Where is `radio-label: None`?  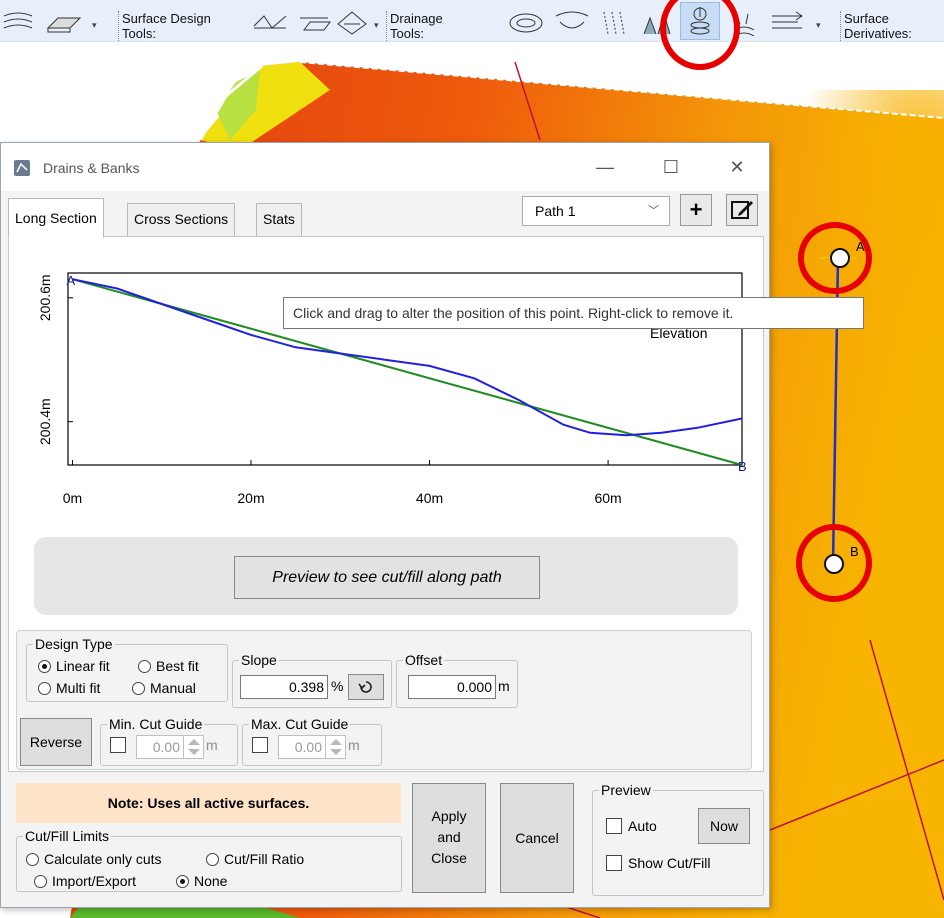 radio-label: None is located at coordinates (211, 881).